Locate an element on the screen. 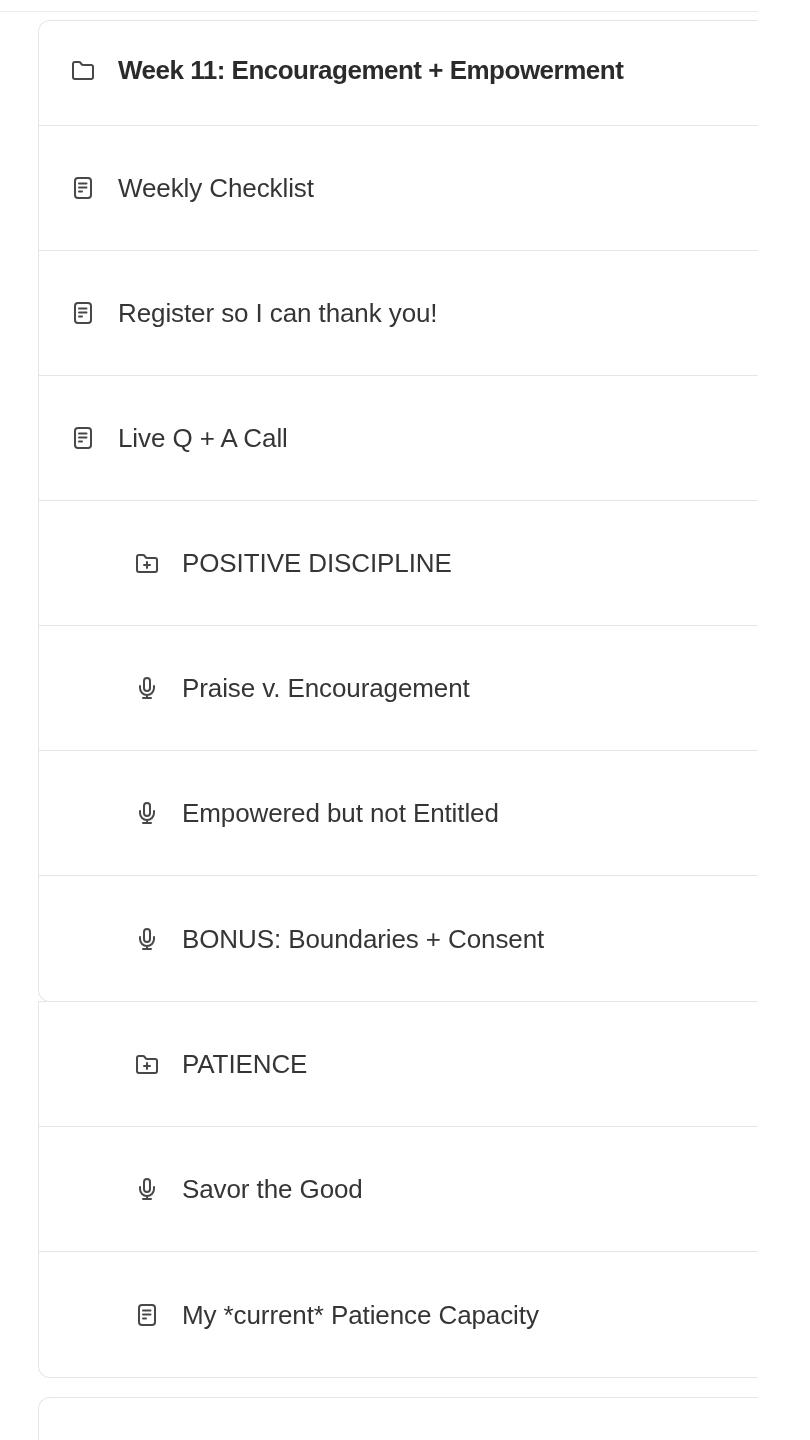 The image size is (810, 1440). lesson-title: Savor the Good is located at coordinates (272, 1189).